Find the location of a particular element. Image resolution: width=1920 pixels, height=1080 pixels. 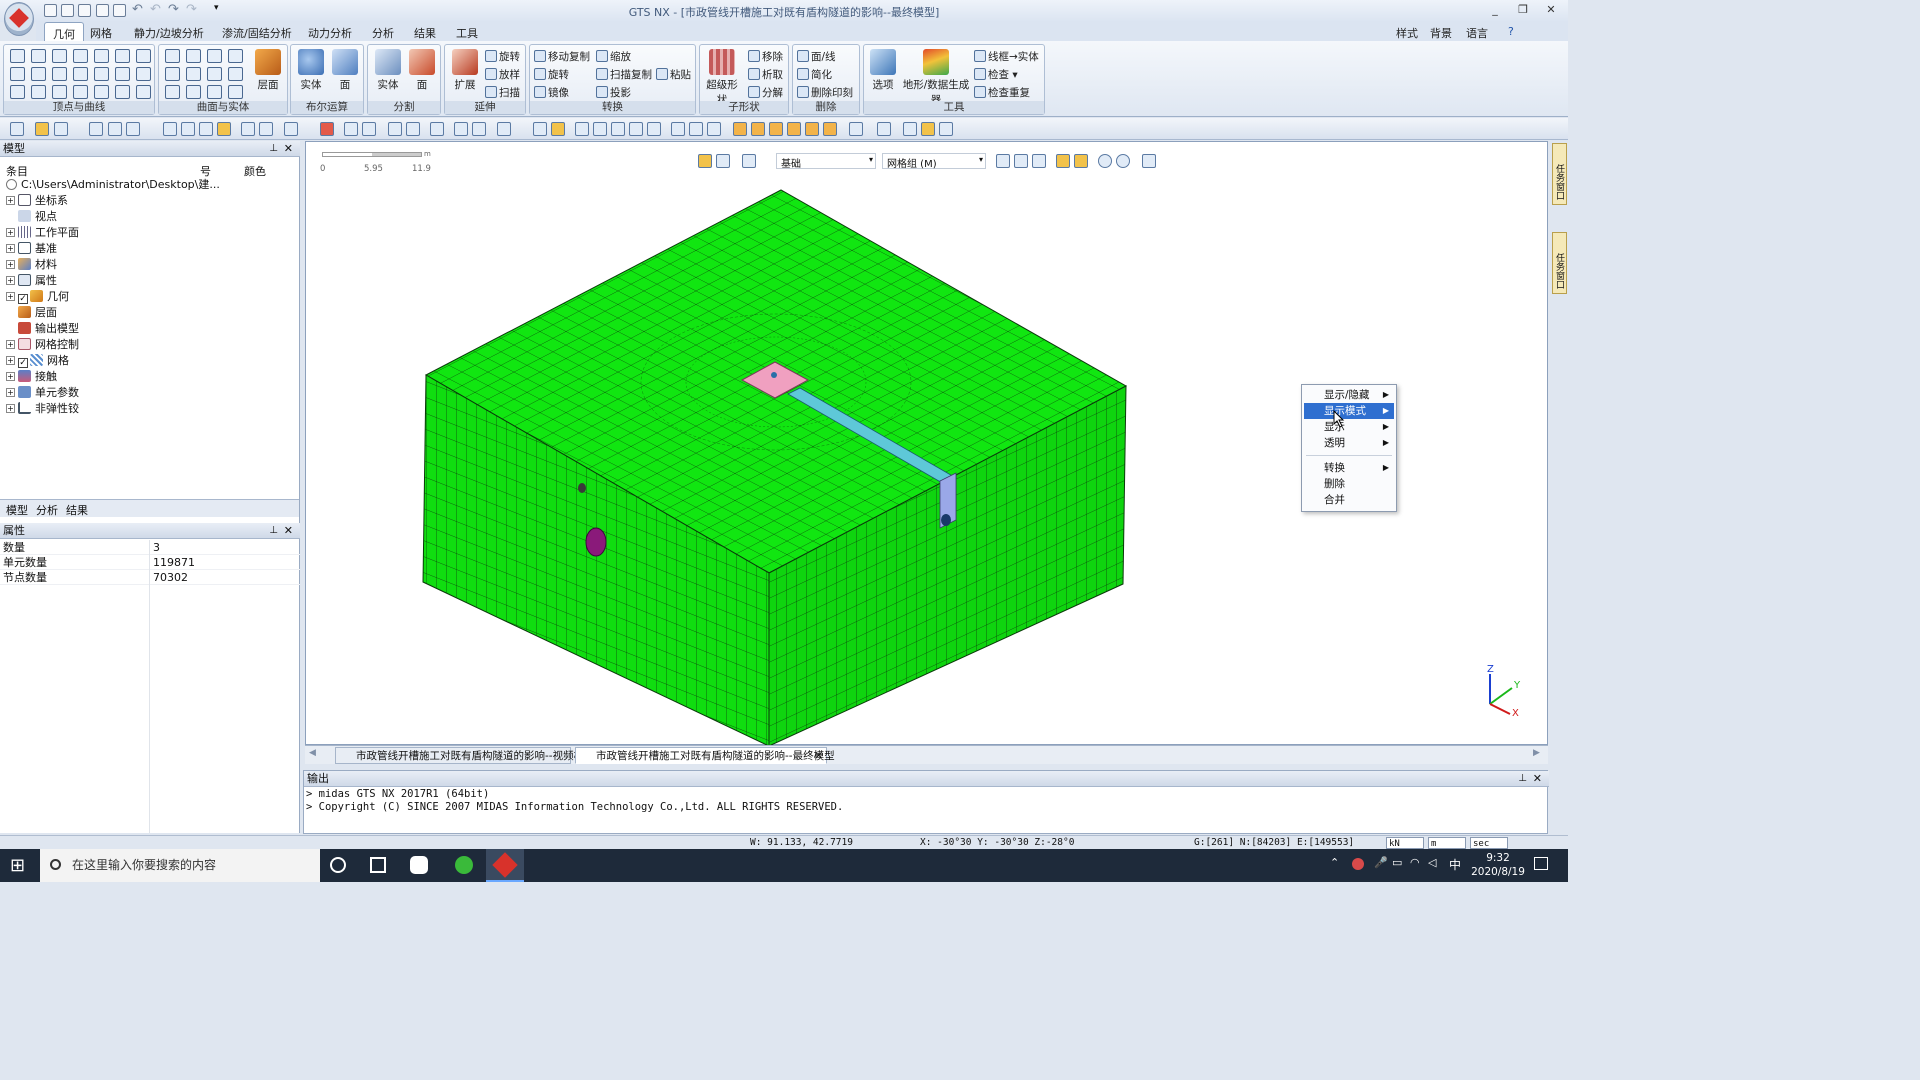

tab-model: 模型 is located at coordinates (17, 510).